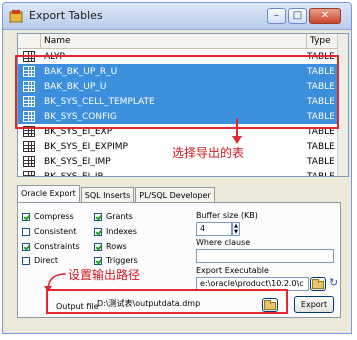  I want to click on refresh-icon: ↻, so click(333, 282).